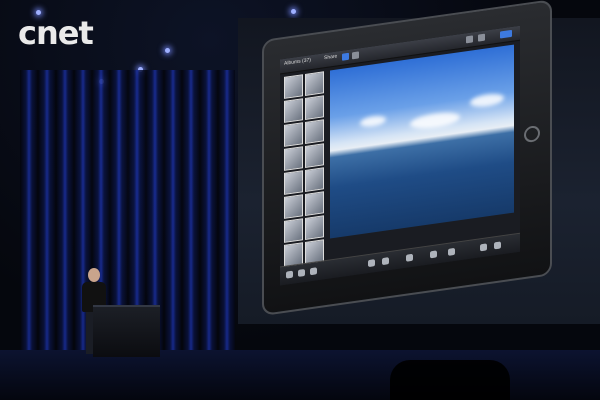 Image resolution: width=600 pixels, height=400 pixels. What do you see at coordinates (345, 56) in the screenshot?
I see `edit-icon` at bounding box center [345, 56].